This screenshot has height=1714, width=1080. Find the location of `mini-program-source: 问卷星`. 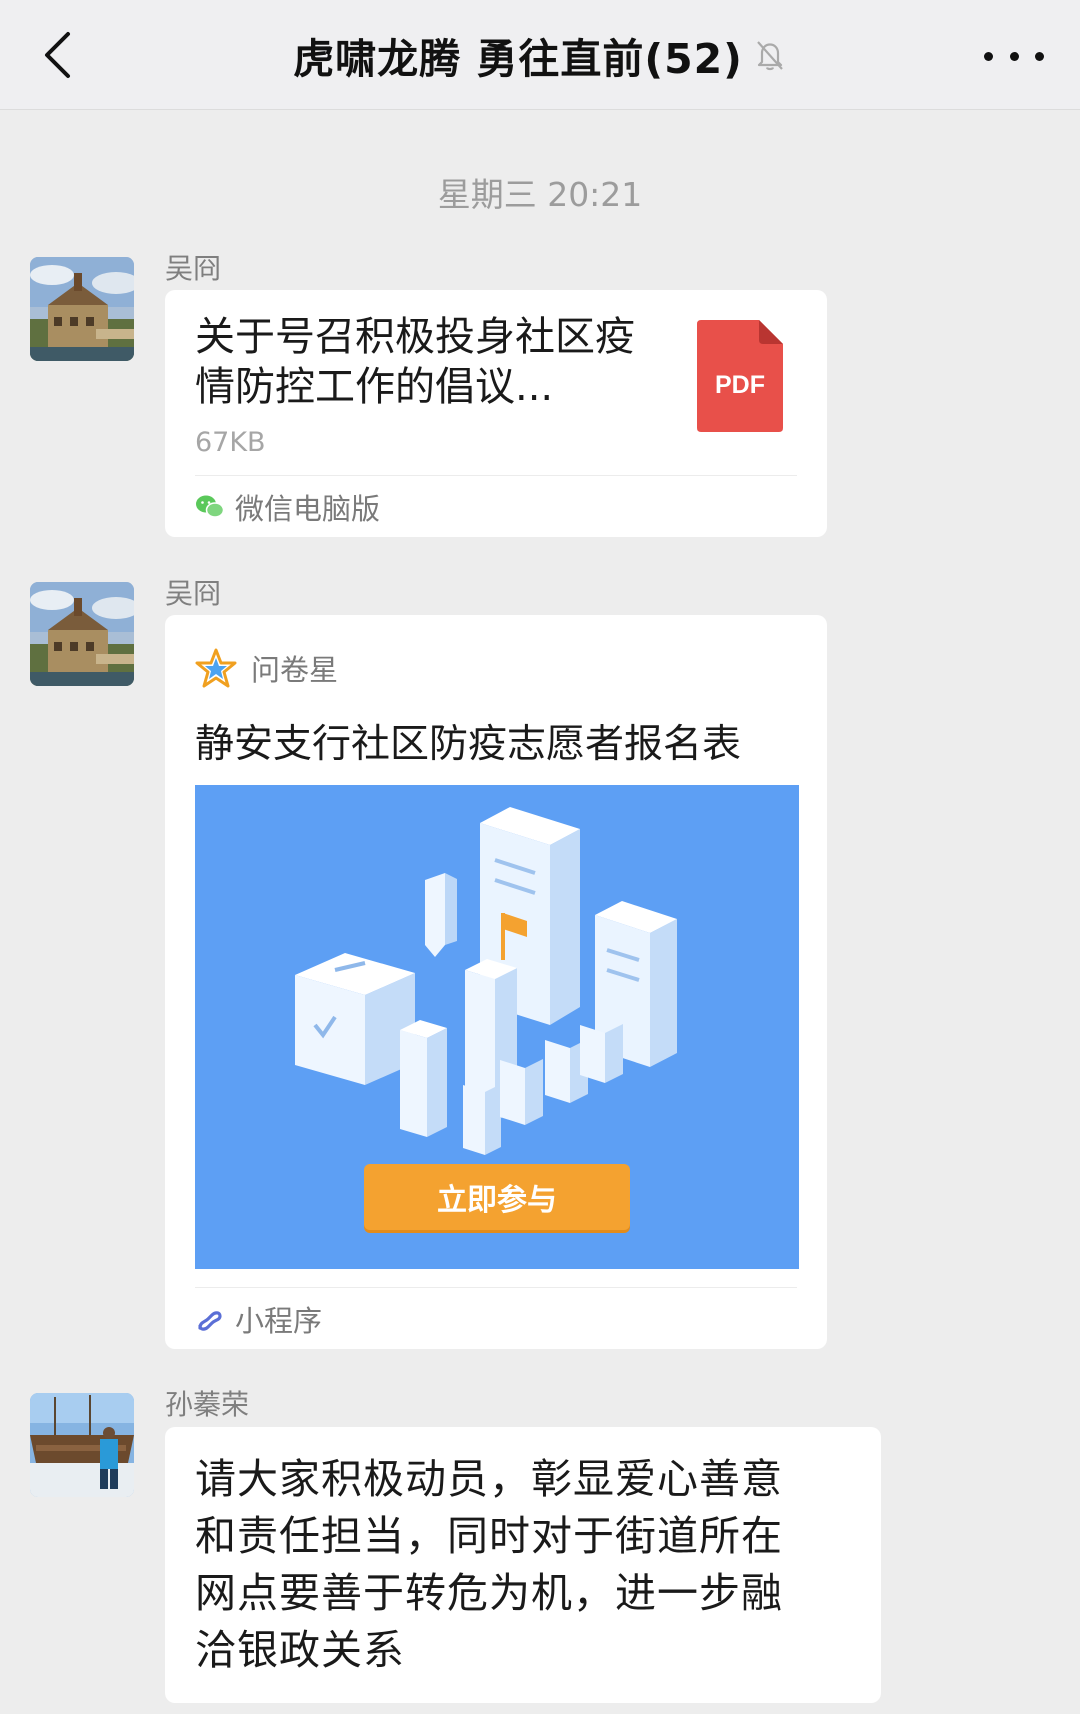

mini-program-source: 问卷星 is located at coordinates (295, 670).